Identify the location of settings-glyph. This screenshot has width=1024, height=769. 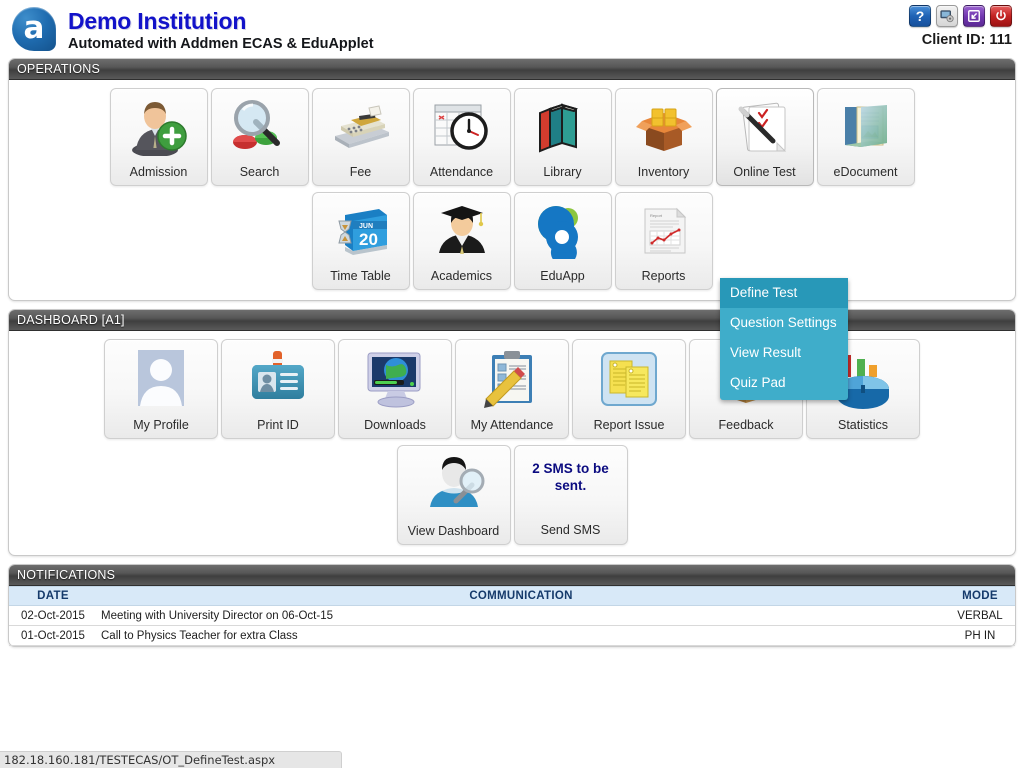
(947, 16).